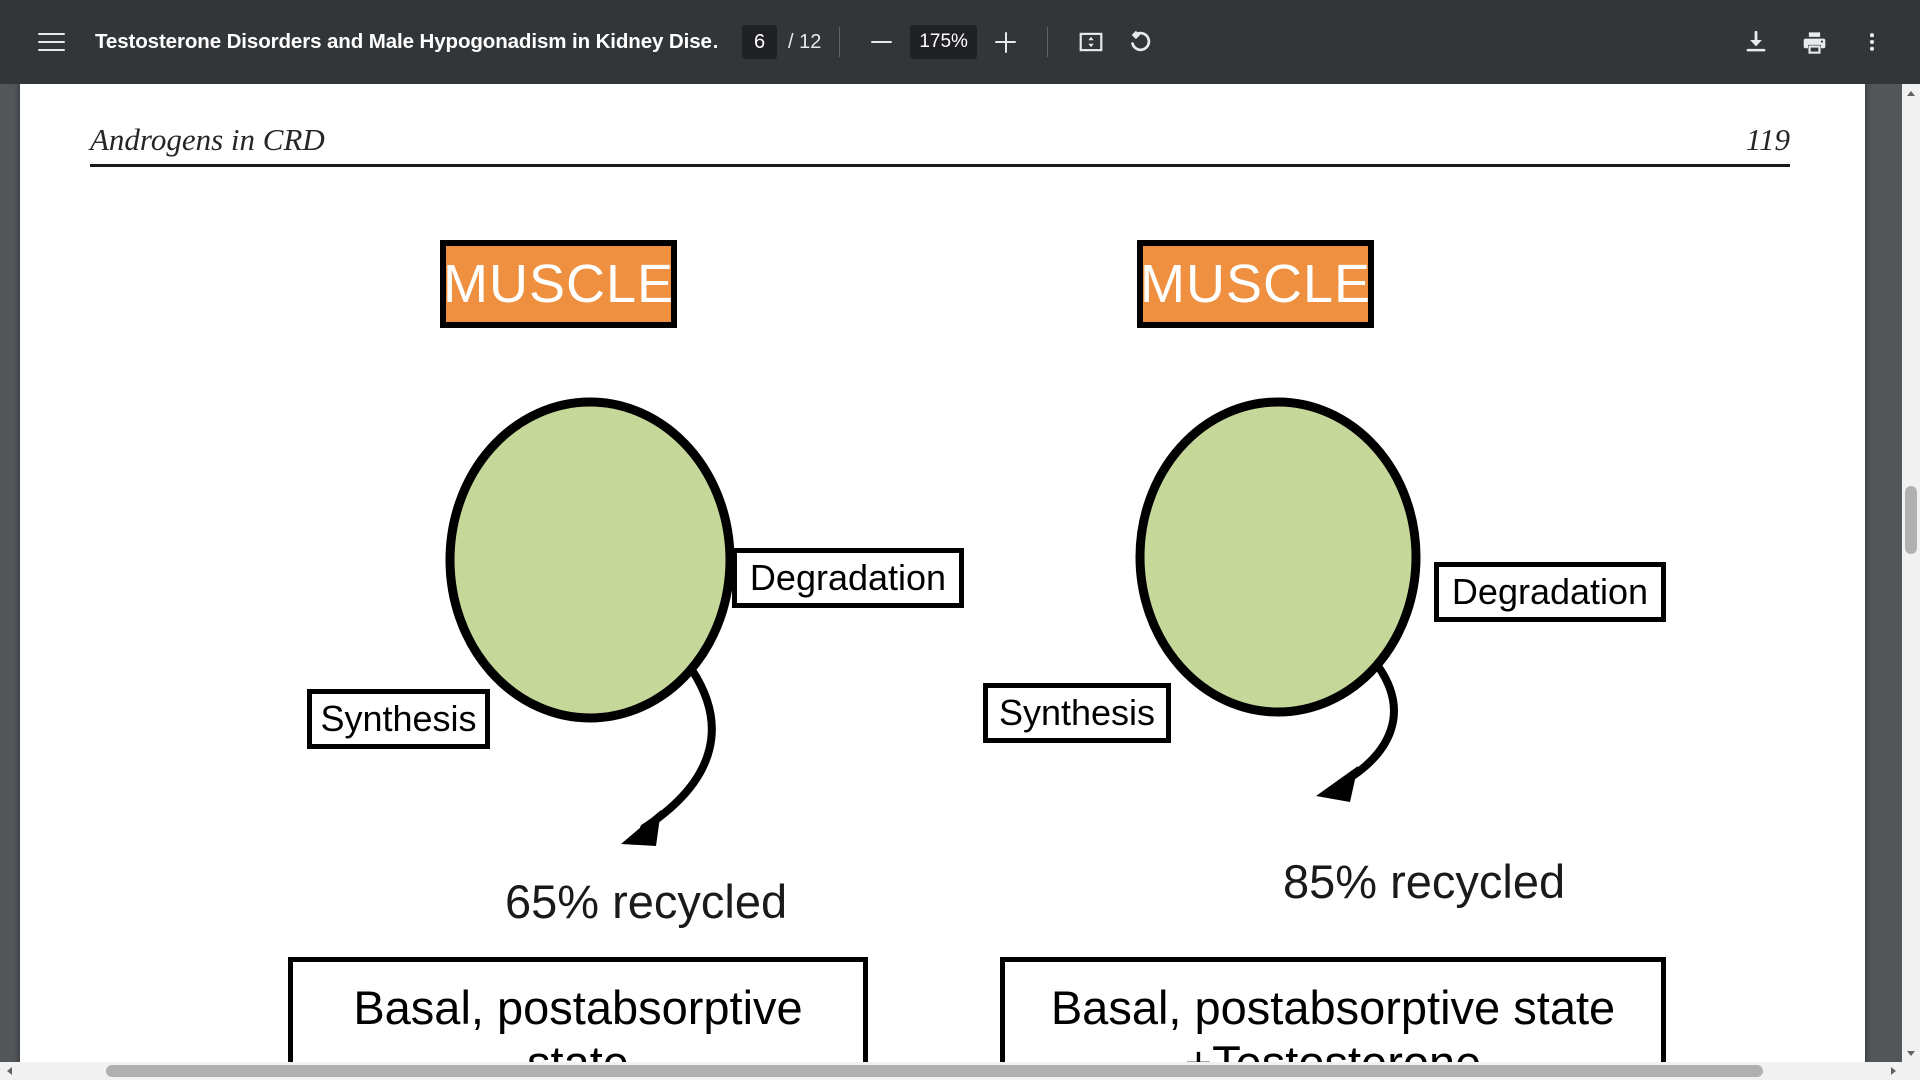  Describe the element at coordinates (1911, 520) in the screenshot. I see `vertical-scrollbar-thumb` at that location.